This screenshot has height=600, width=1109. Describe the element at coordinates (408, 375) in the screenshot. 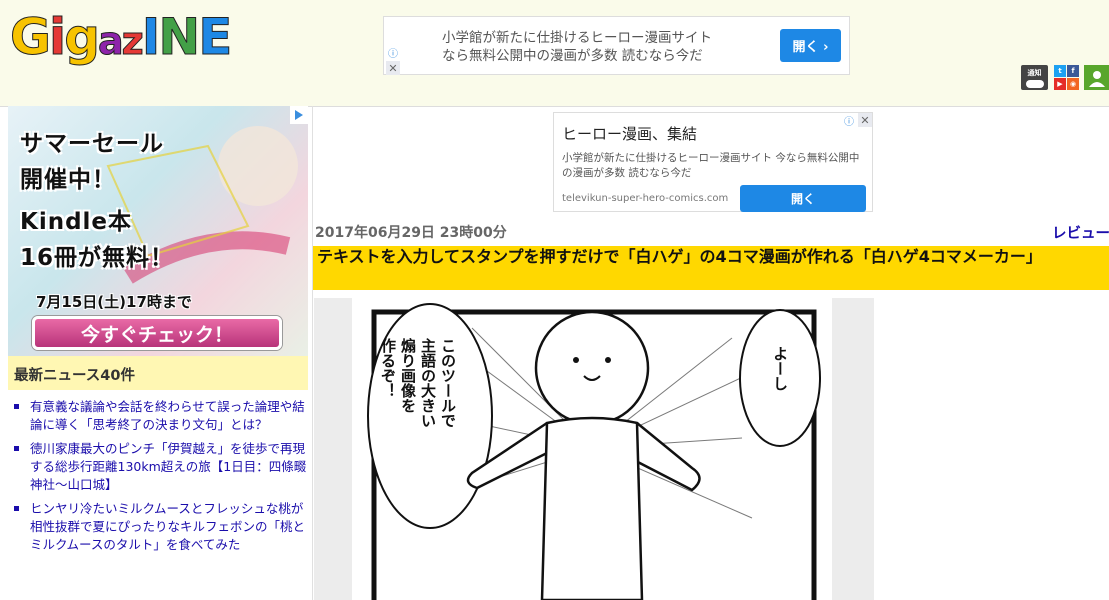

I see `bubble-left-col3: 煽り画像を` at that location.